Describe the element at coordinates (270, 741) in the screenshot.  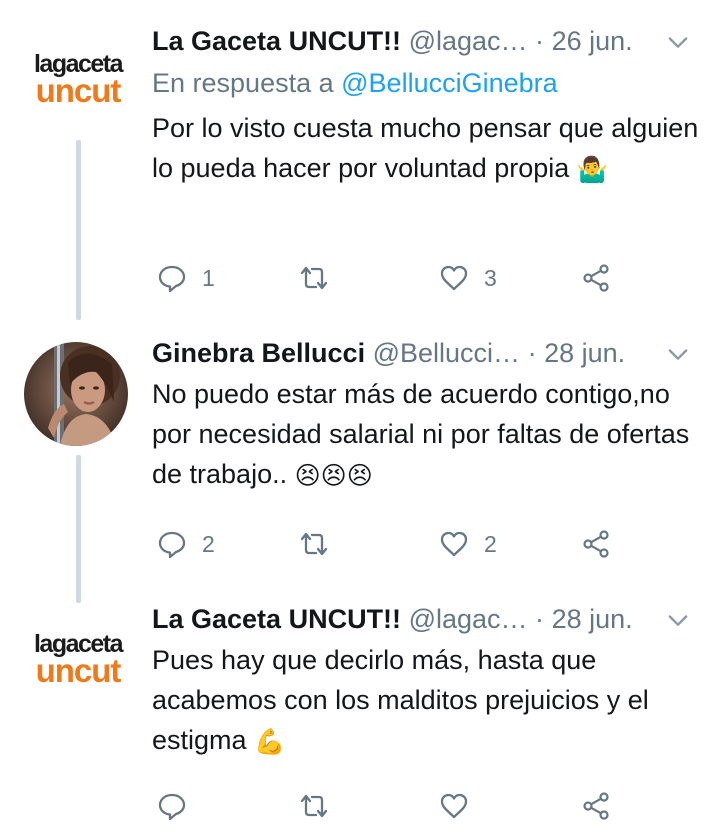
I see `flexed-biceps-emoji: 💪` at that location.